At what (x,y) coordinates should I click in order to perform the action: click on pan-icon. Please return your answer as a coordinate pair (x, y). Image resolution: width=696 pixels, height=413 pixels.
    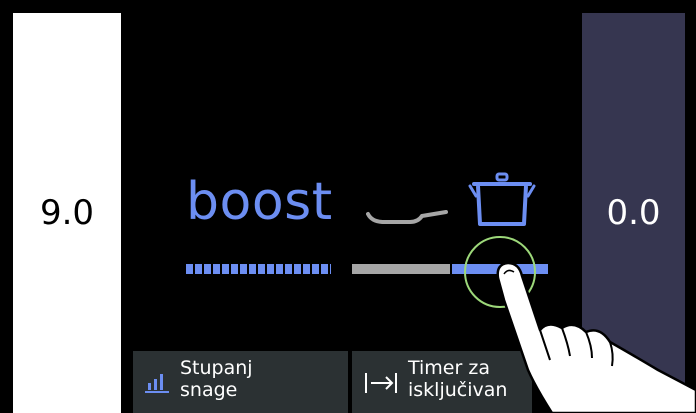
    Looking at the image, I should click on (407, 215).